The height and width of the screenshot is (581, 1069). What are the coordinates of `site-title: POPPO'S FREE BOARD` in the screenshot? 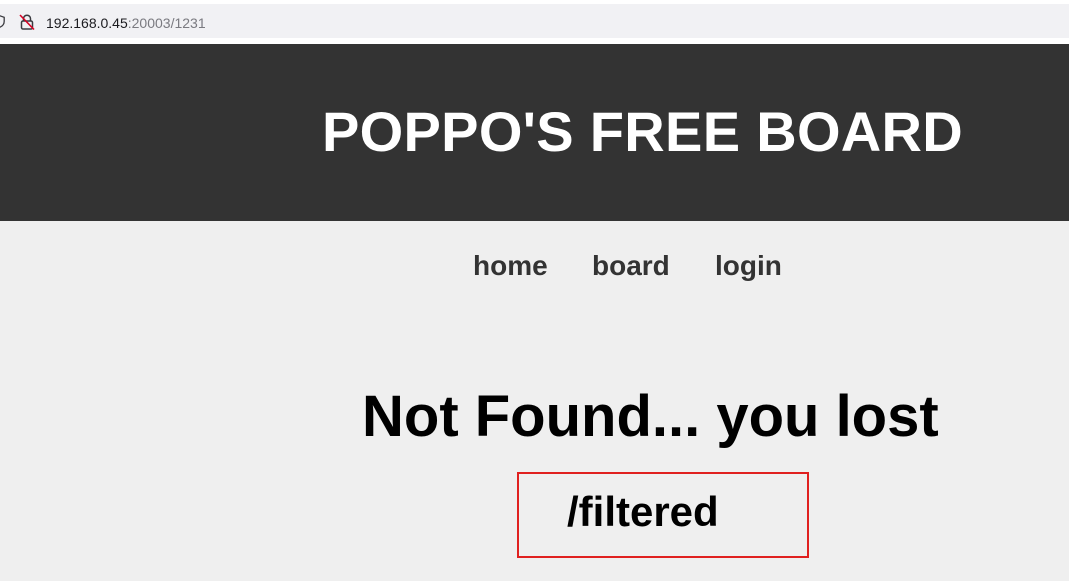 It's located at (643, 131).